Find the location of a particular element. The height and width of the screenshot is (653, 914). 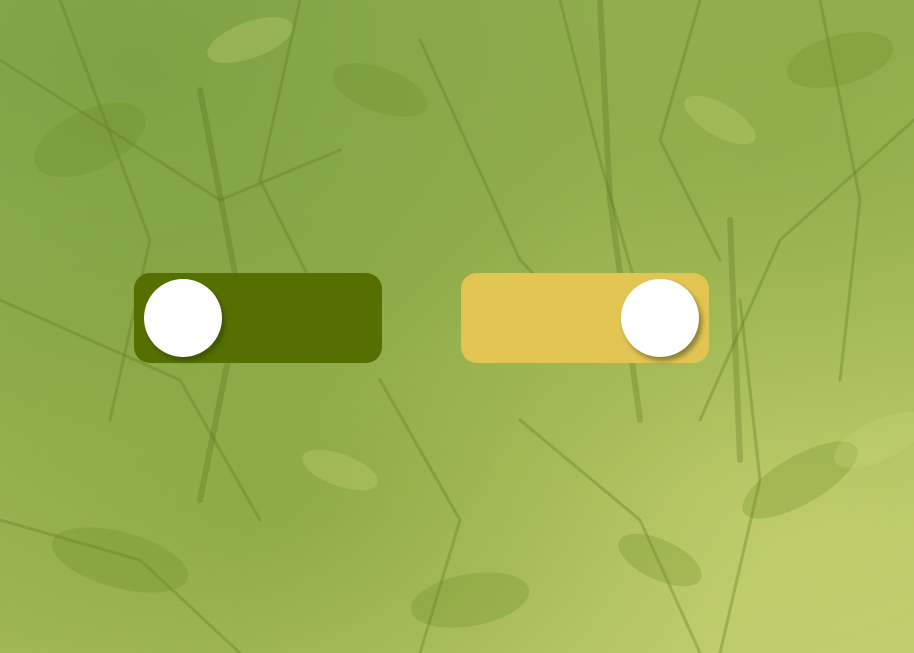

toggle-switch-off is located at coordinates (258, 318).